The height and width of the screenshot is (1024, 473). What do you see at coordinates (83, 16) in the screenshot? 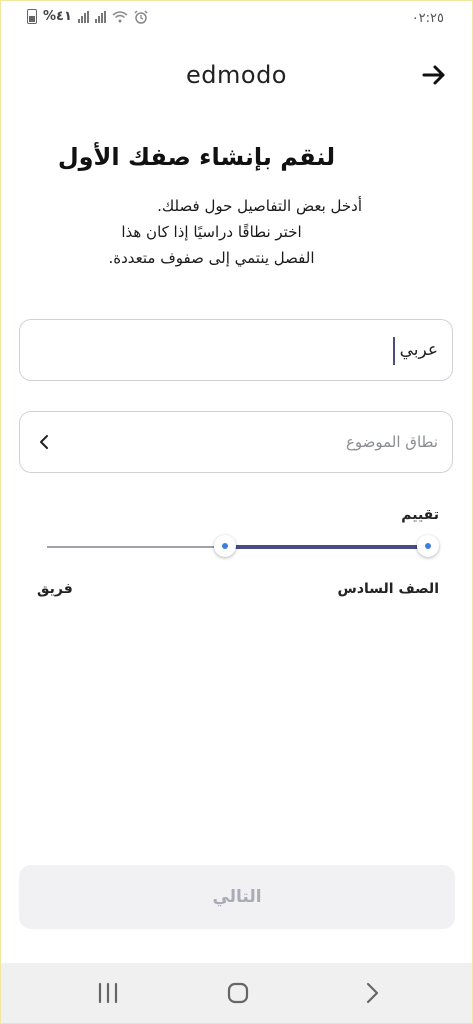
I see `signal-icon` at bounding box center [83, 16].